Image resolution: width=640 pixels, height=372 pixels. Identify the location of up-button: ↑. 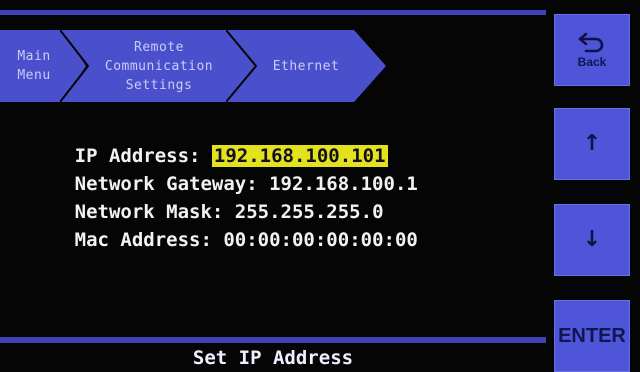
(592, 144).